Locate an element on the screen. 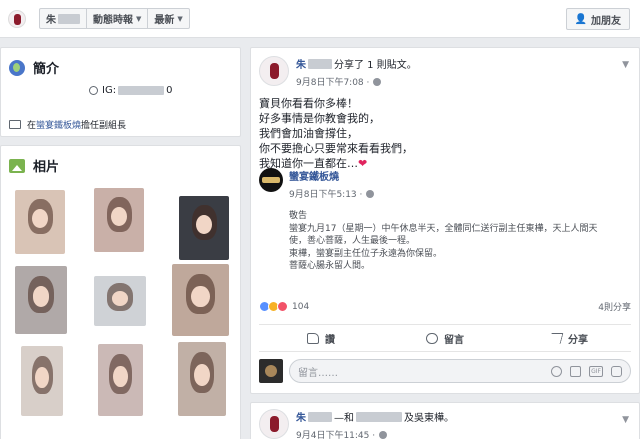  photo-icon is located at coordinates (17, 165).